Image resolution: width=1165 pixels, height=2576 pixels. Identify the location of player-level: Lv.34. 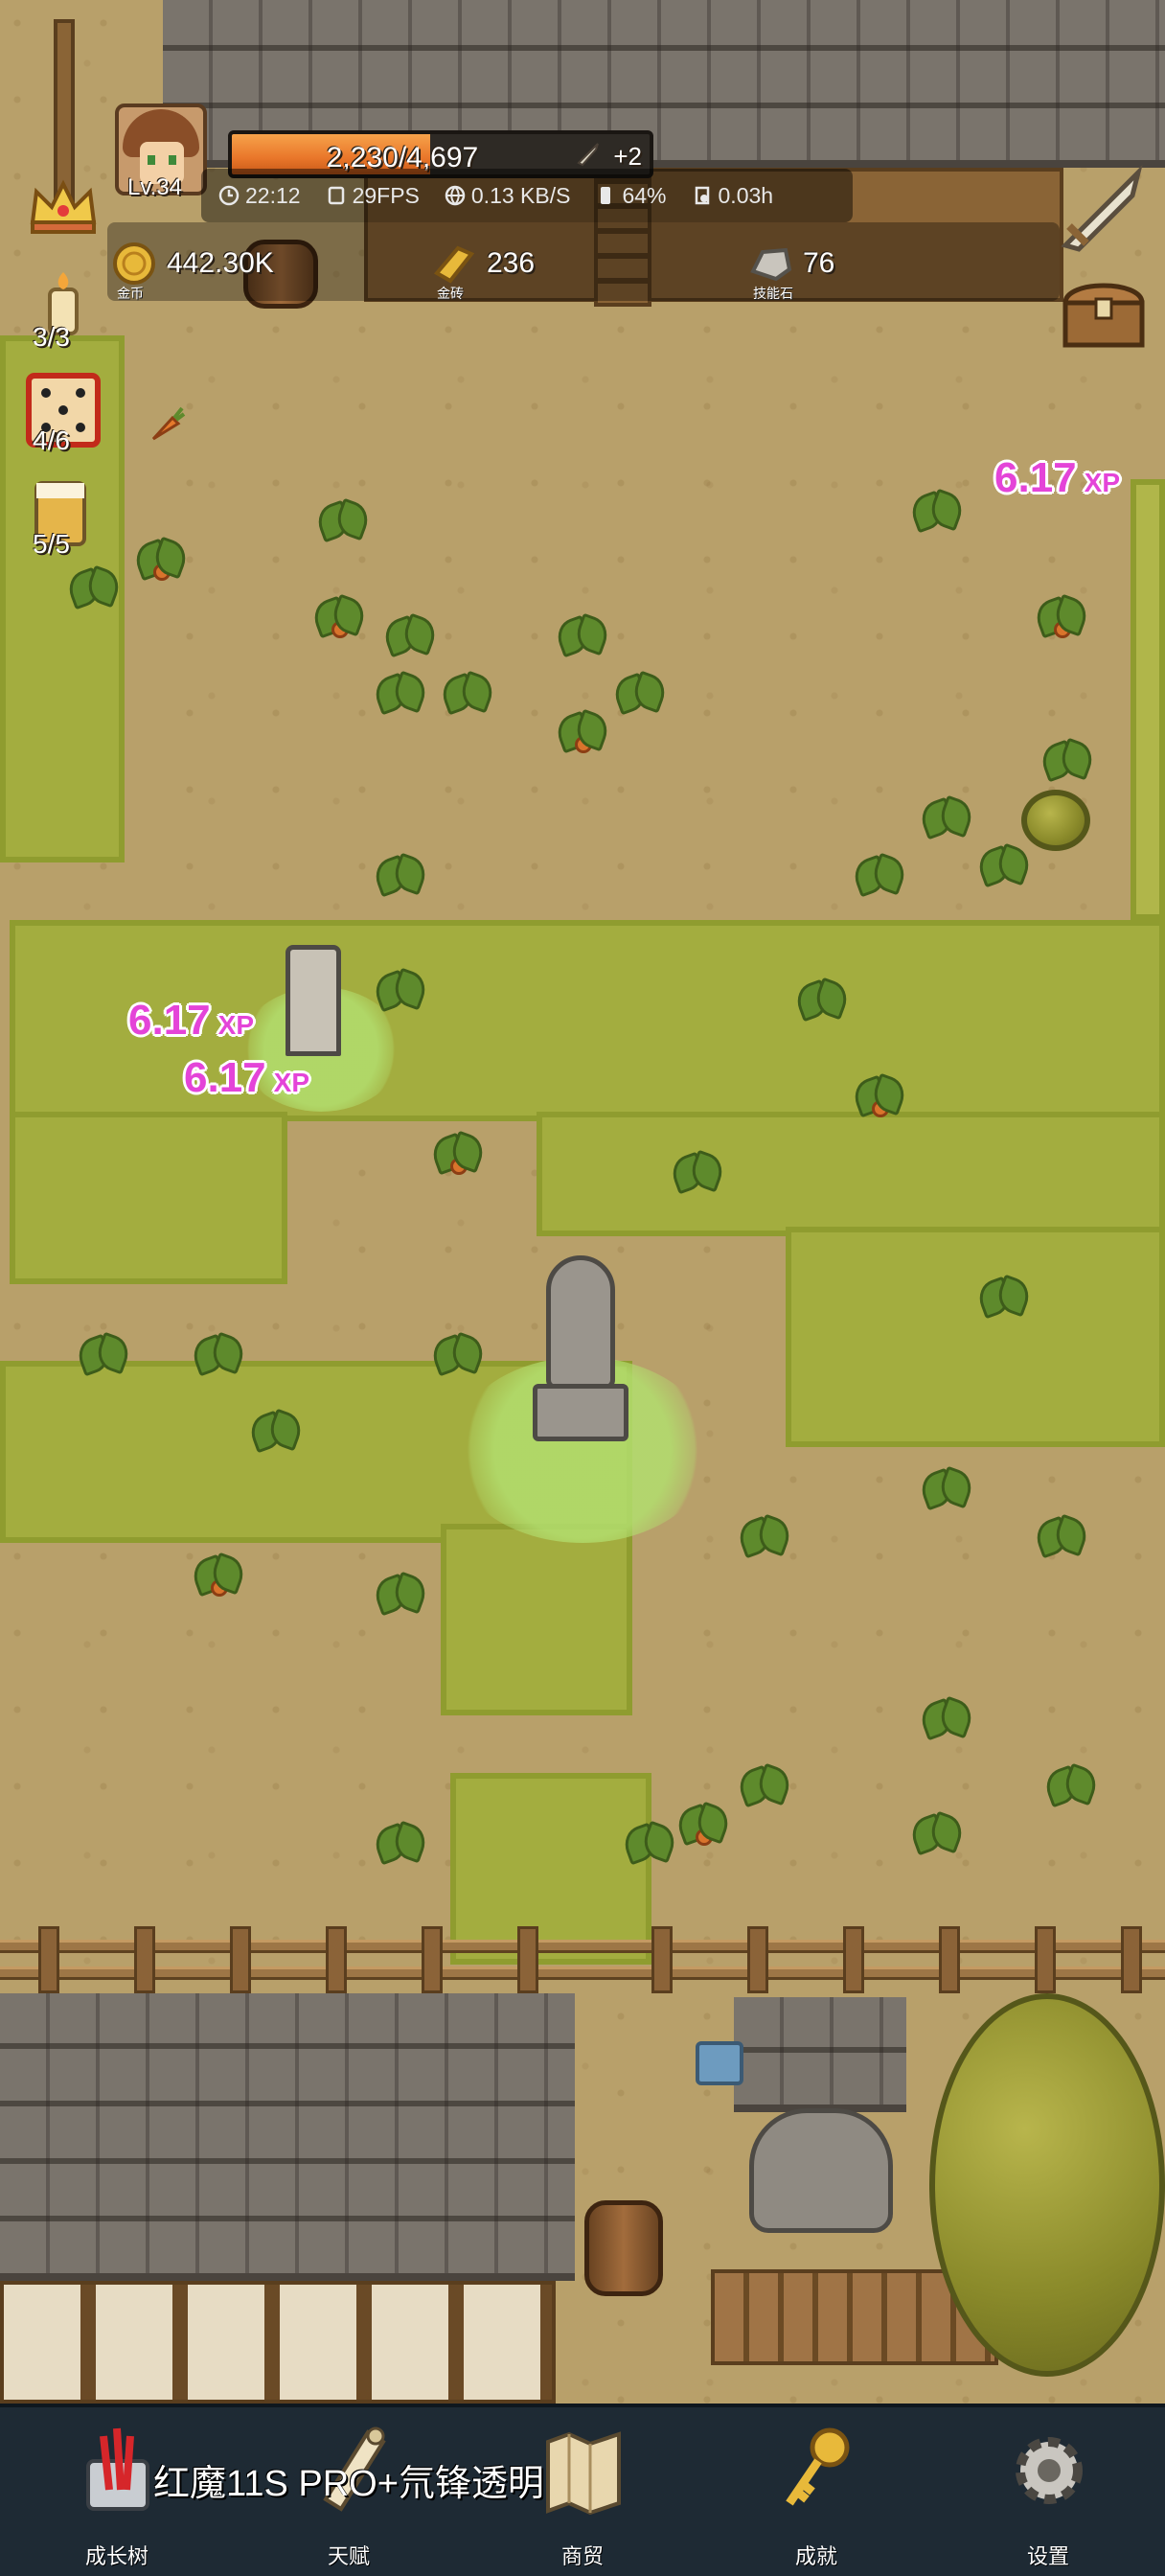
(154, 187).